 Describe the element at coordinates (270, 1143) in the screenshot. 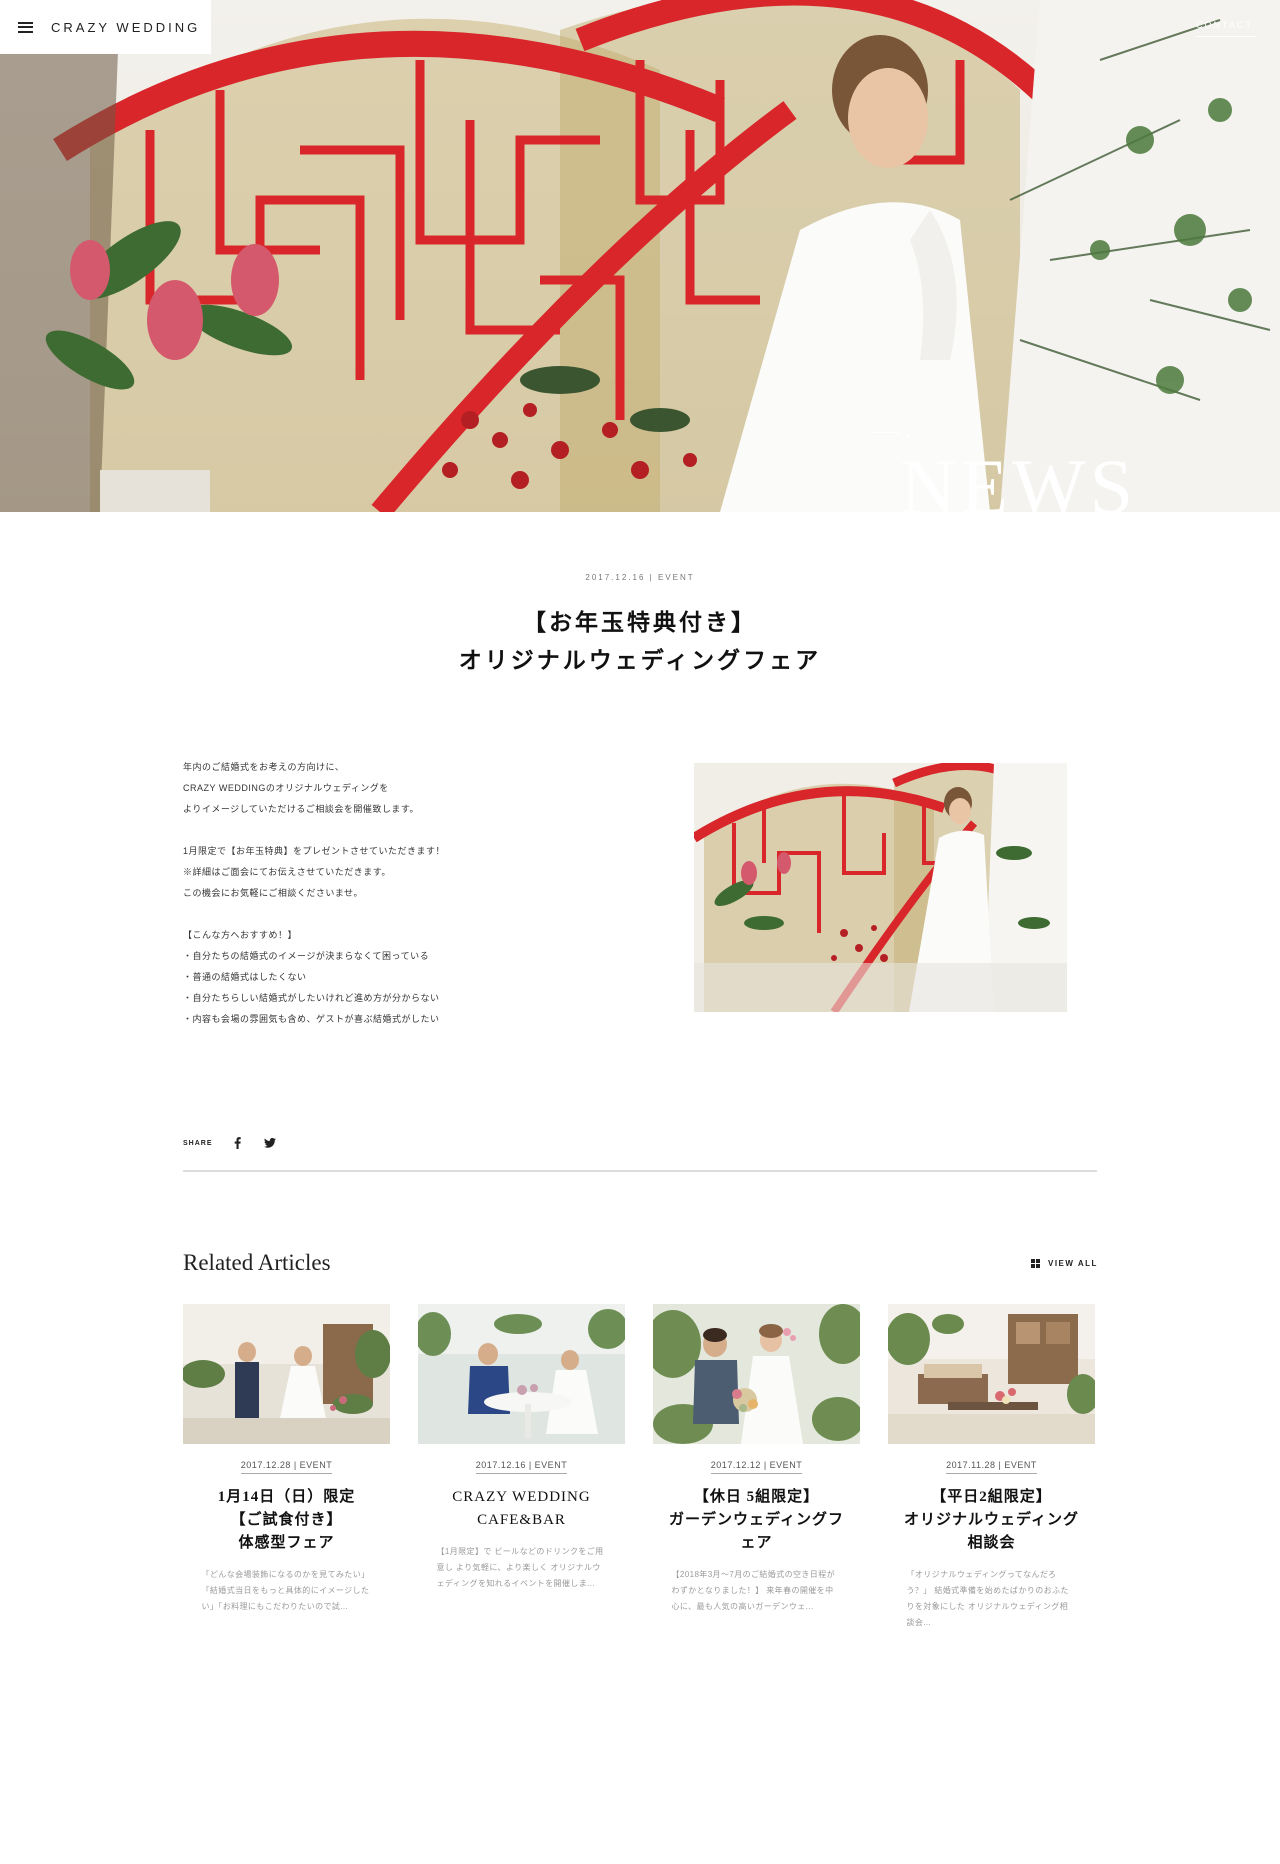

I see `twitter-icon` at that location.